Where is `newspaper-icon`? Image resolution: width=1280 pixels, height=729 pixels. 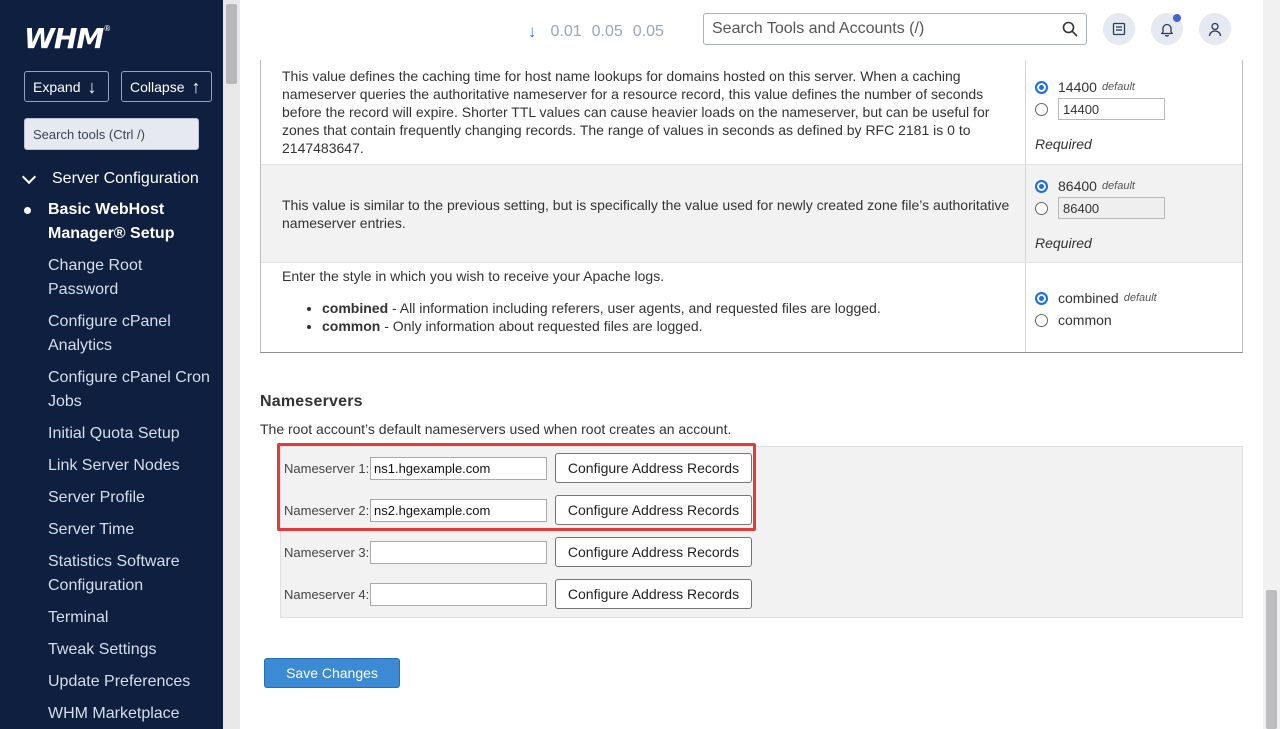 newspaper-icon is located at coordinates (1119, 29).